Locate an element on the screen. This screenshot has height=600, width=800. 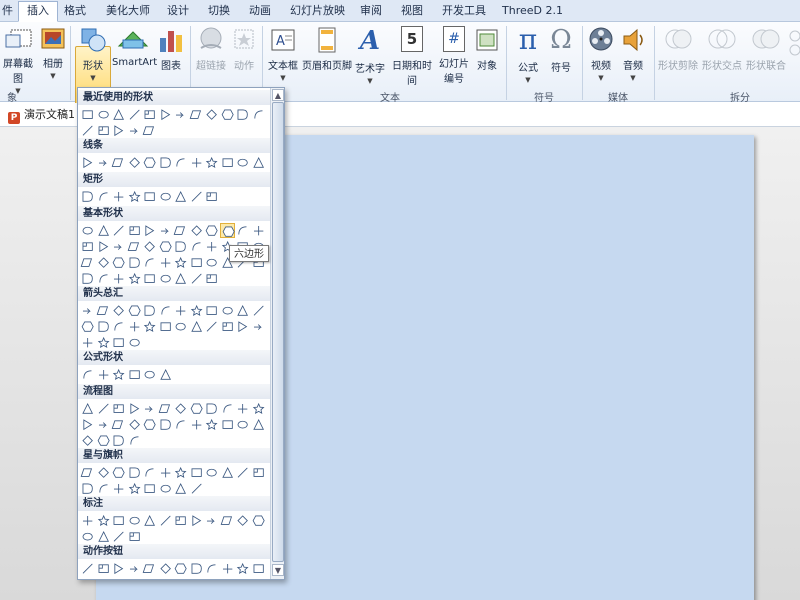
hexagon-shape-button is located at coordinates (227, 230).